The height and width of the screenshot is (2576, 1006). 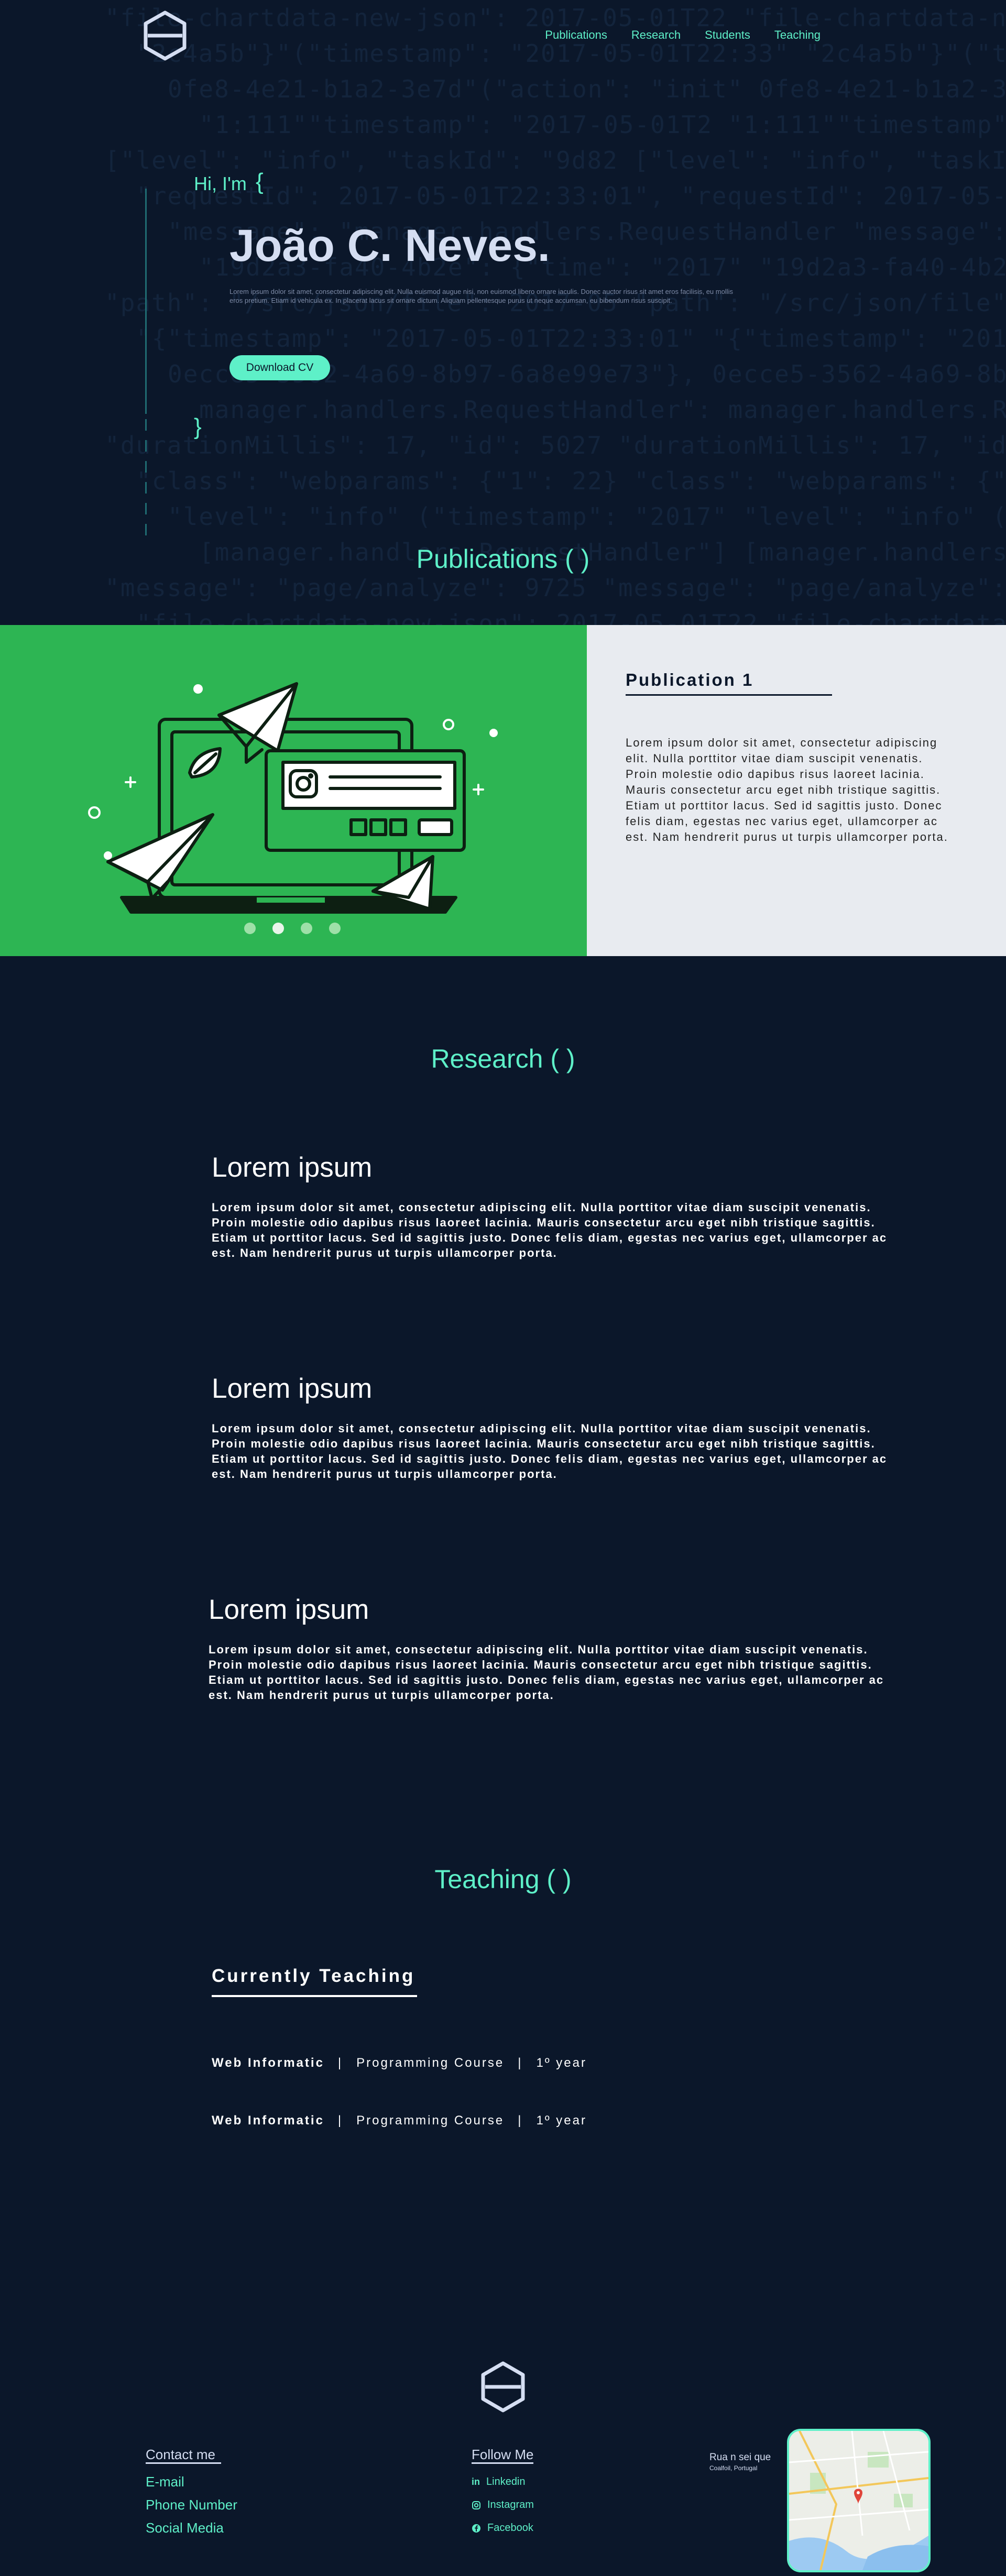 I want to click on contact-me-title: Contact me, so click(x=180, y=2454).